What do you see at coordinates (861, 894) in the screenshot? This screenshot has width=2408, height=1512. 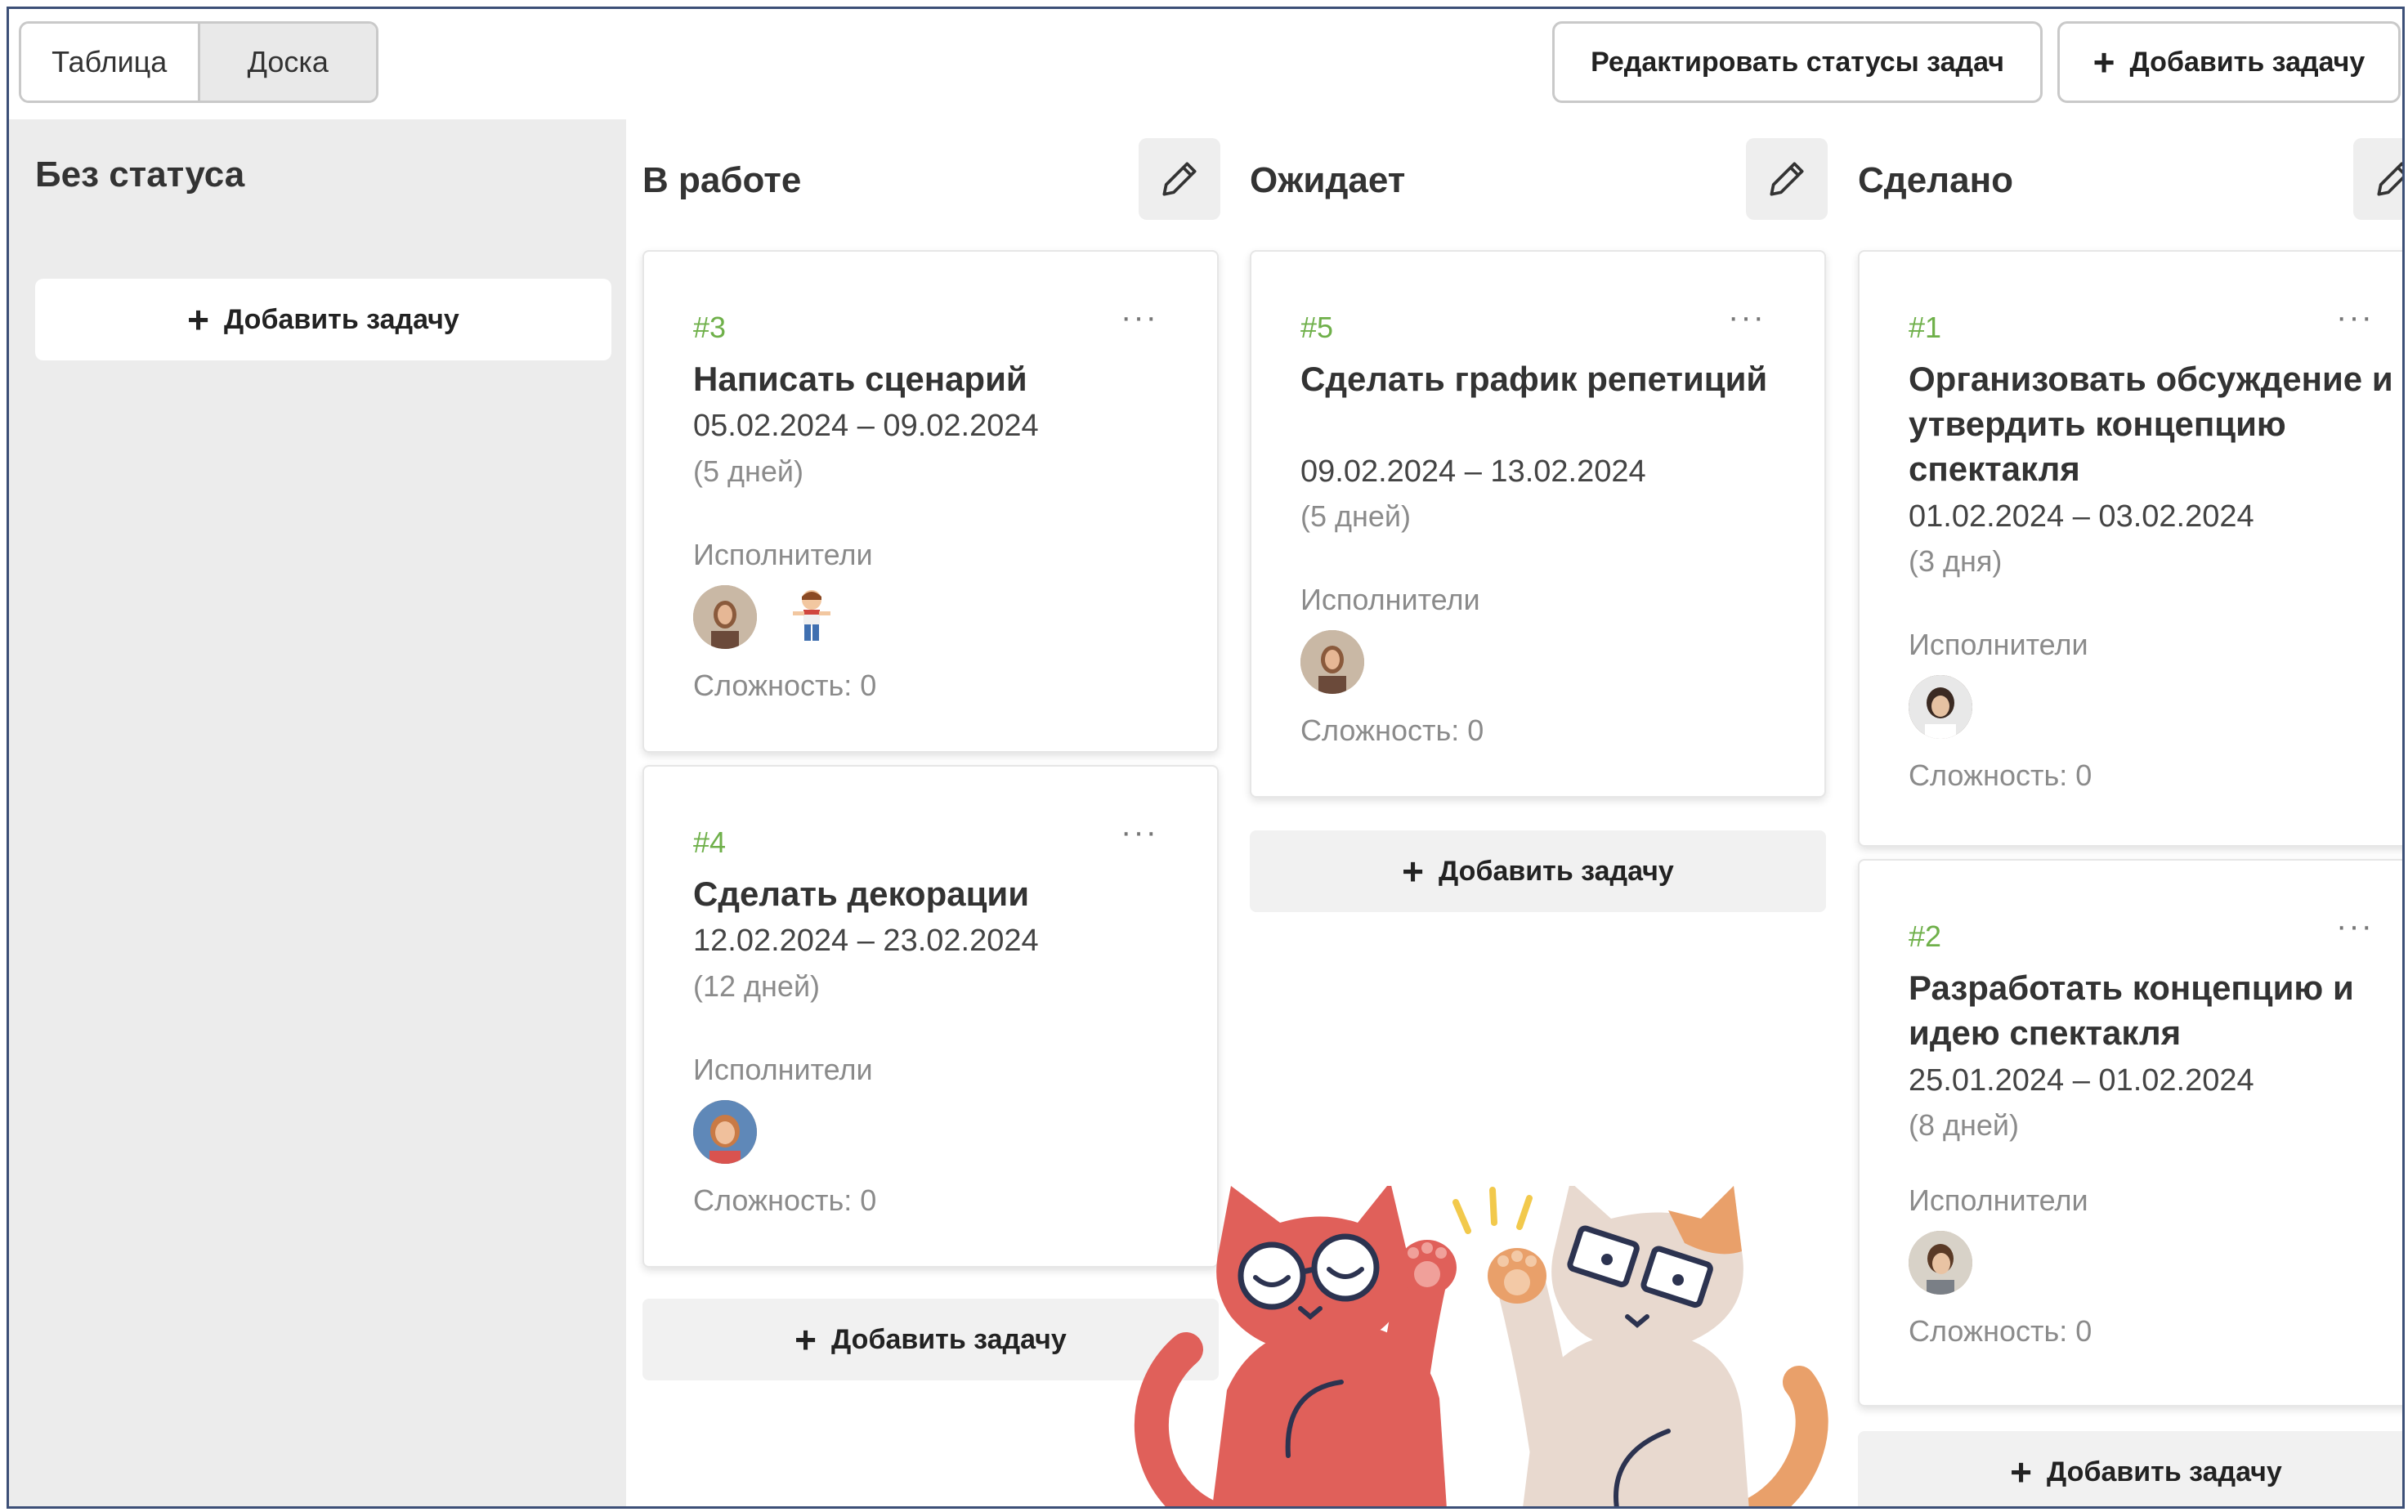 I see `task-title: Сделать декорации` at bounding box center [861, 894].